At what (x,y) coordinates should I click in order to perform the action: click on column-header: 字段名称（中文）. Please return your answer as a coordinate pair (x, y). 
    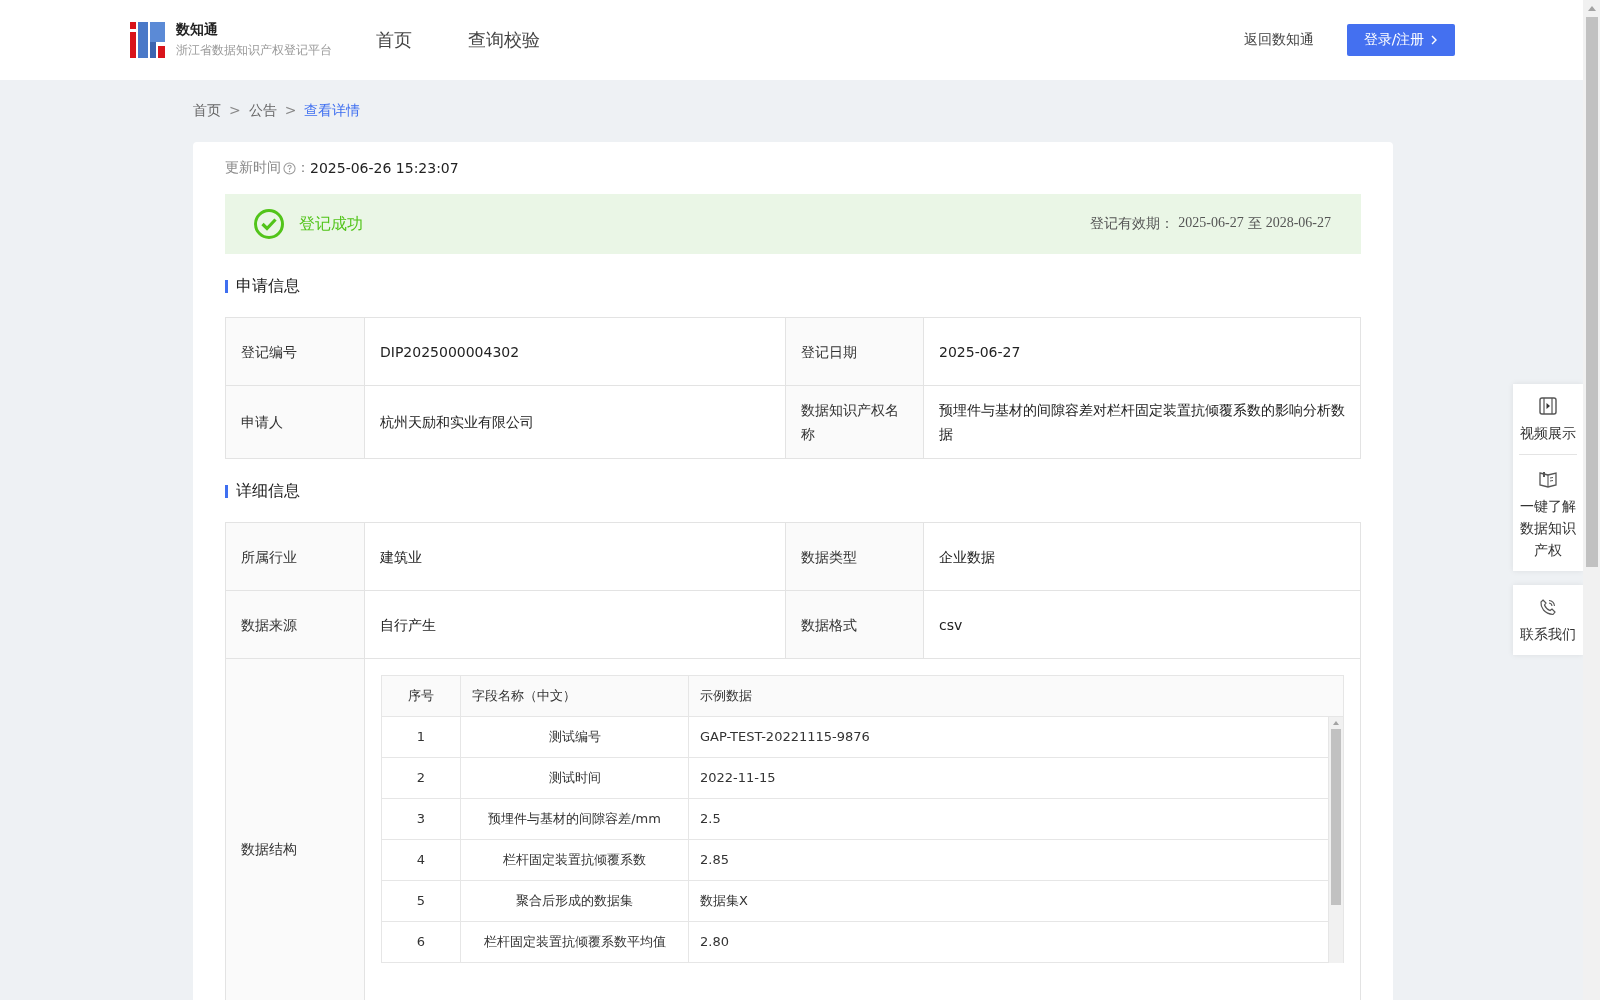
    Looking at the image, I should click on (575, 696).